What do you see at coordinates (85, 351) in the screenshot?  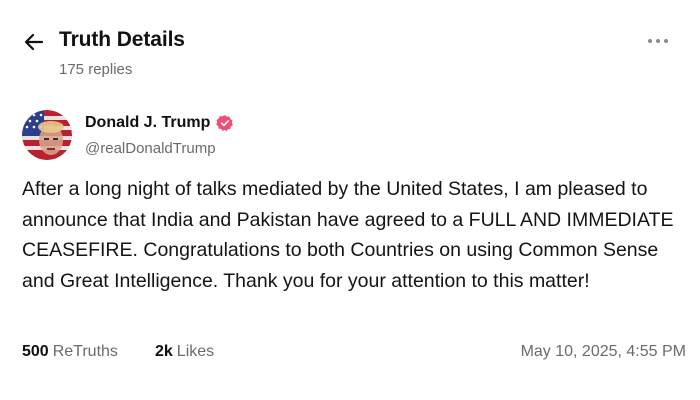 I see `retruths-label: ReTruths` at bounding box center [85, 351].